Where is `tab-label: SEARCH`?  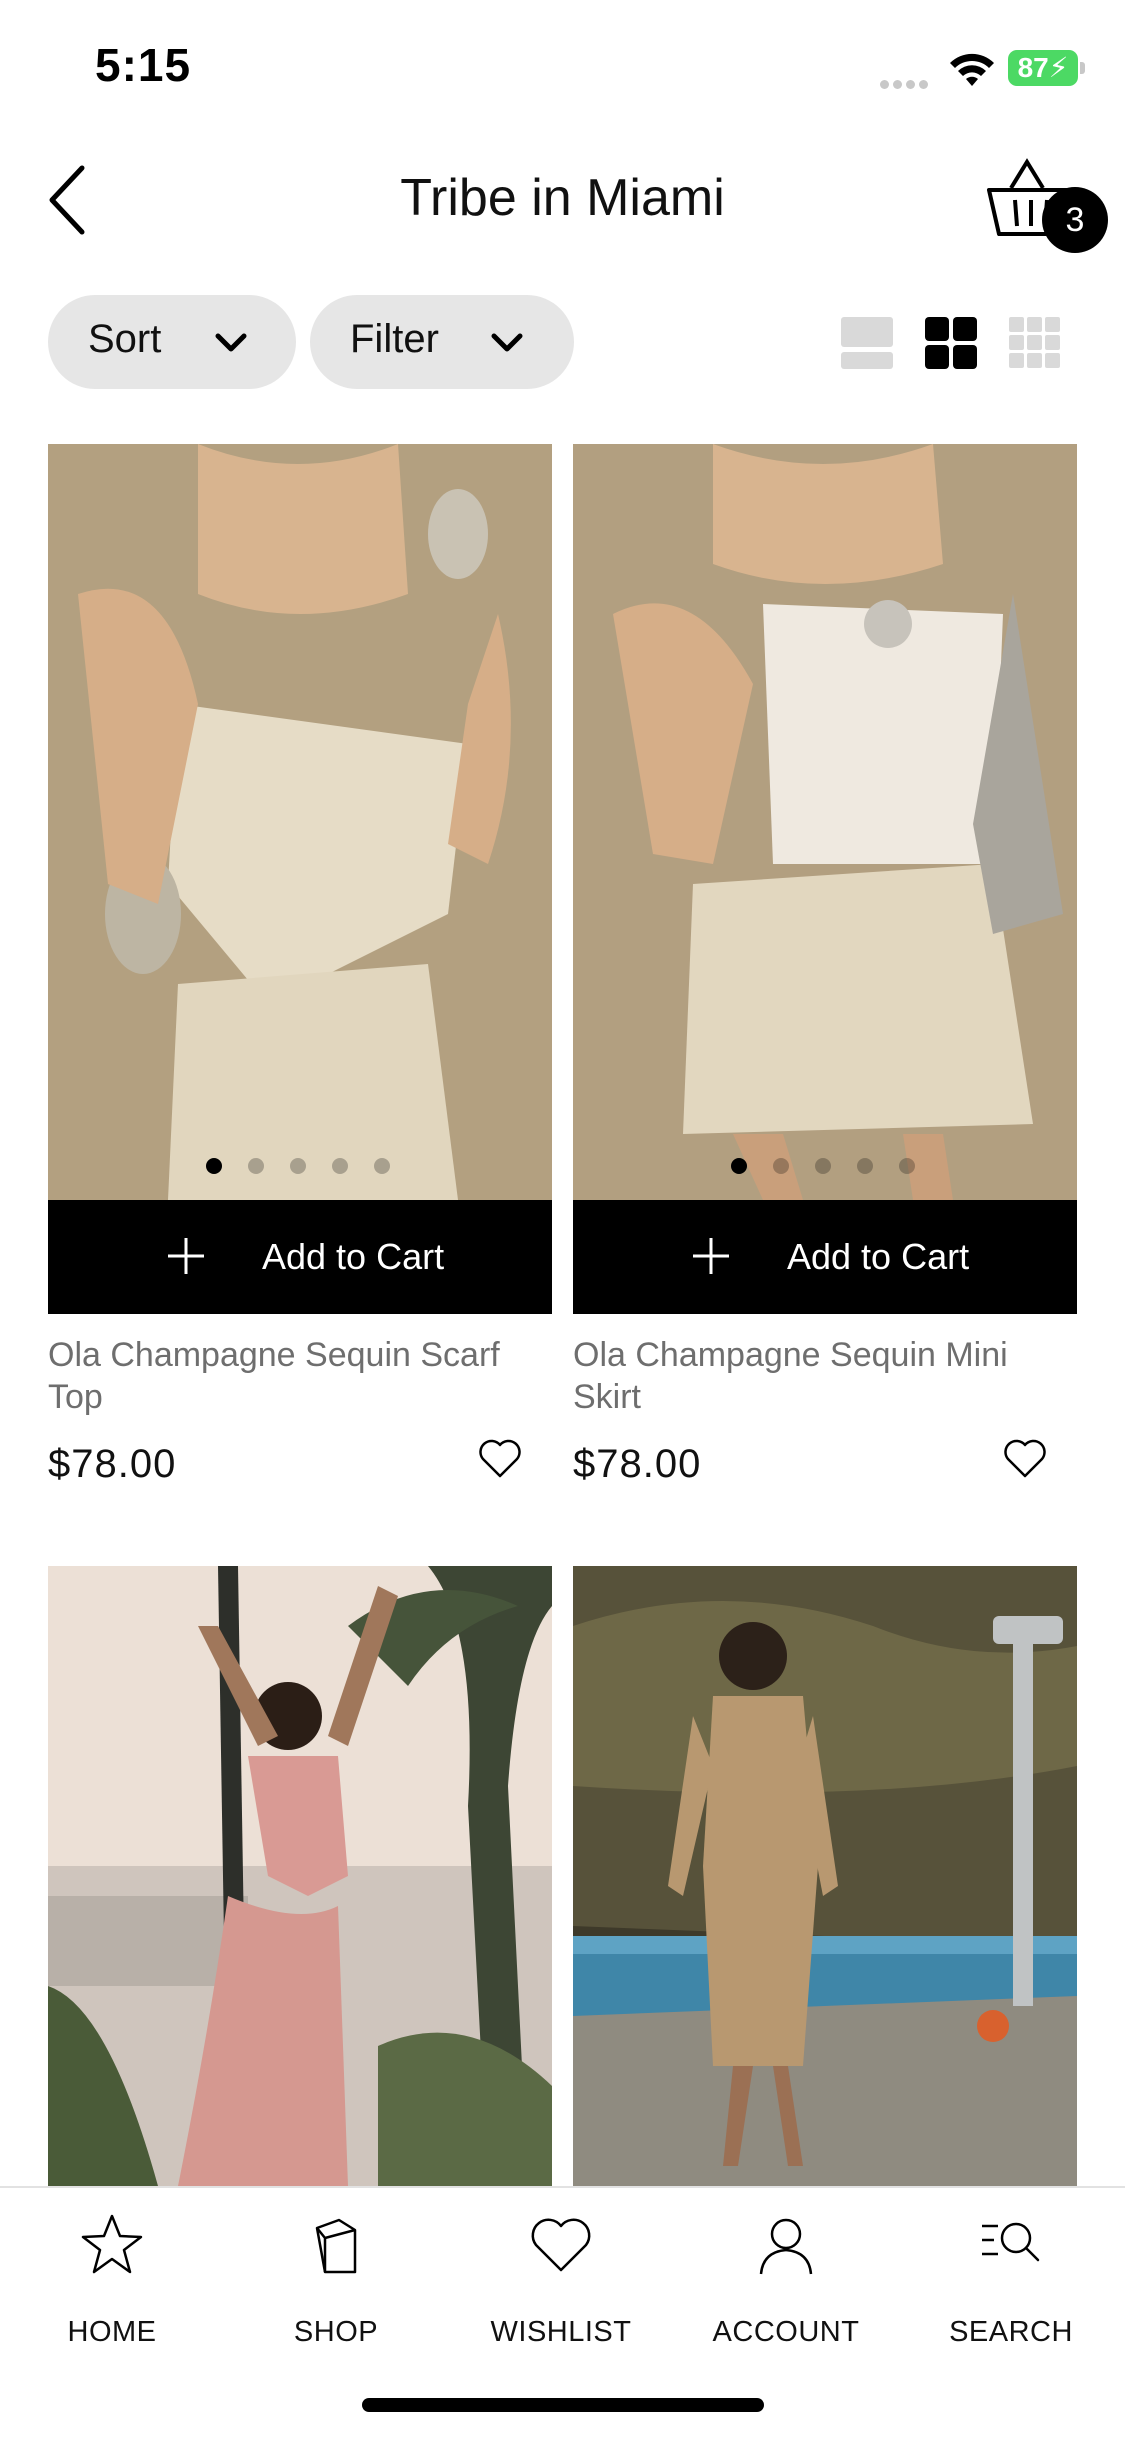
tab-label: SEARCH is located at coordinates (1011, 2332).